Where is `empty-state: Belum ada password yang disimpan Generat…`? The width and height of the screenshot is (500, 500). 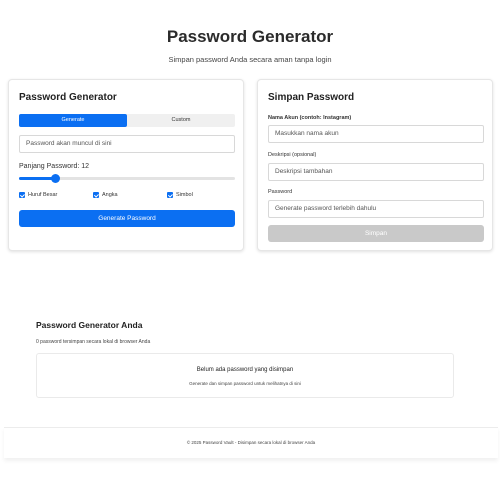
empty-state: Belum ada password yang disimpan Generat… is located at coordinates (245, 375).